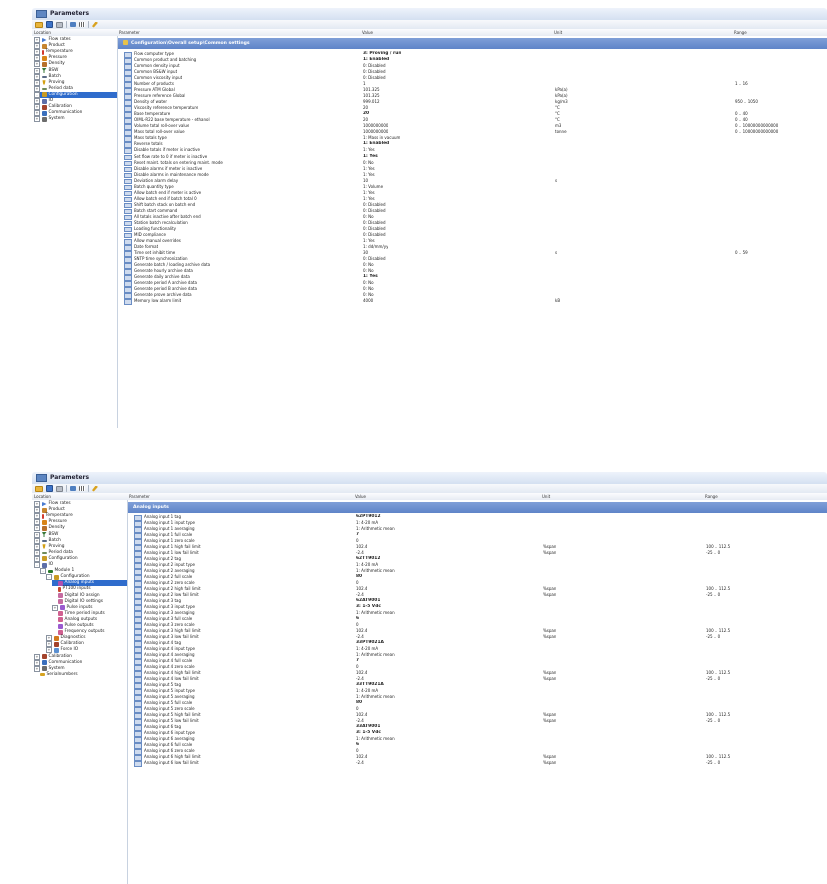 Image resolution: width=827 pixels, height=884 pixels. What do you see at coordinates (364, 84) in the screenshot?
I see `value-cell: 1` at bounding box center [364, 84].